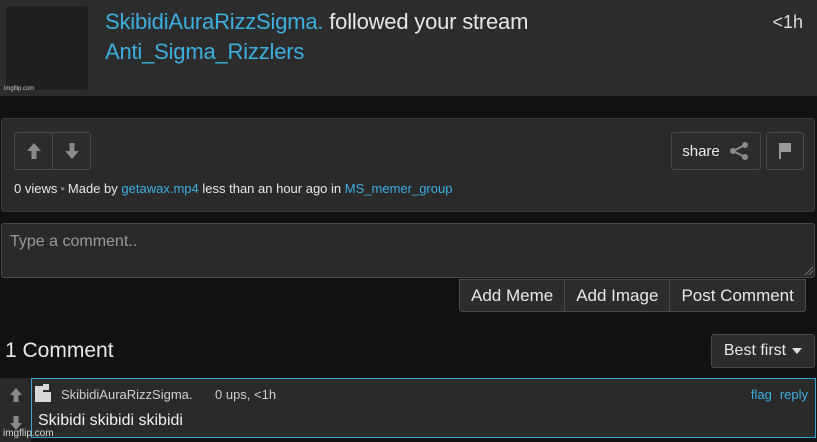  What do you see at coordinates (794, 394) in the screenshot?
I see `comment-reply-link: reply` at bounding box center [794, 394].